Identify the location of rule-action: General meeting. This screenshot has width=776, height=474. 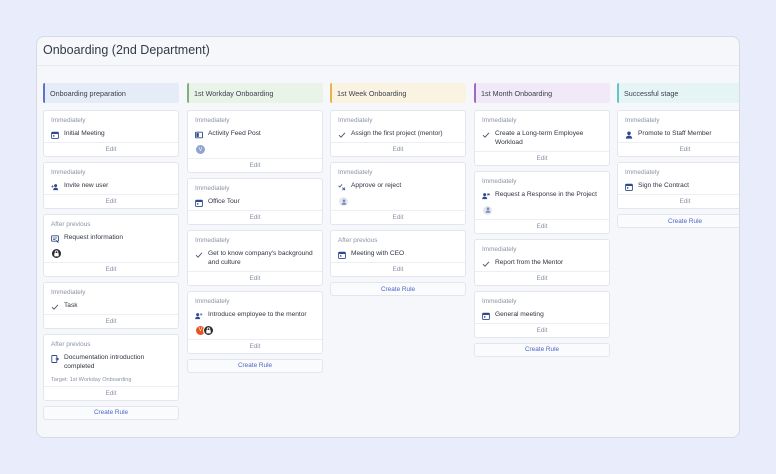
(542, 315).